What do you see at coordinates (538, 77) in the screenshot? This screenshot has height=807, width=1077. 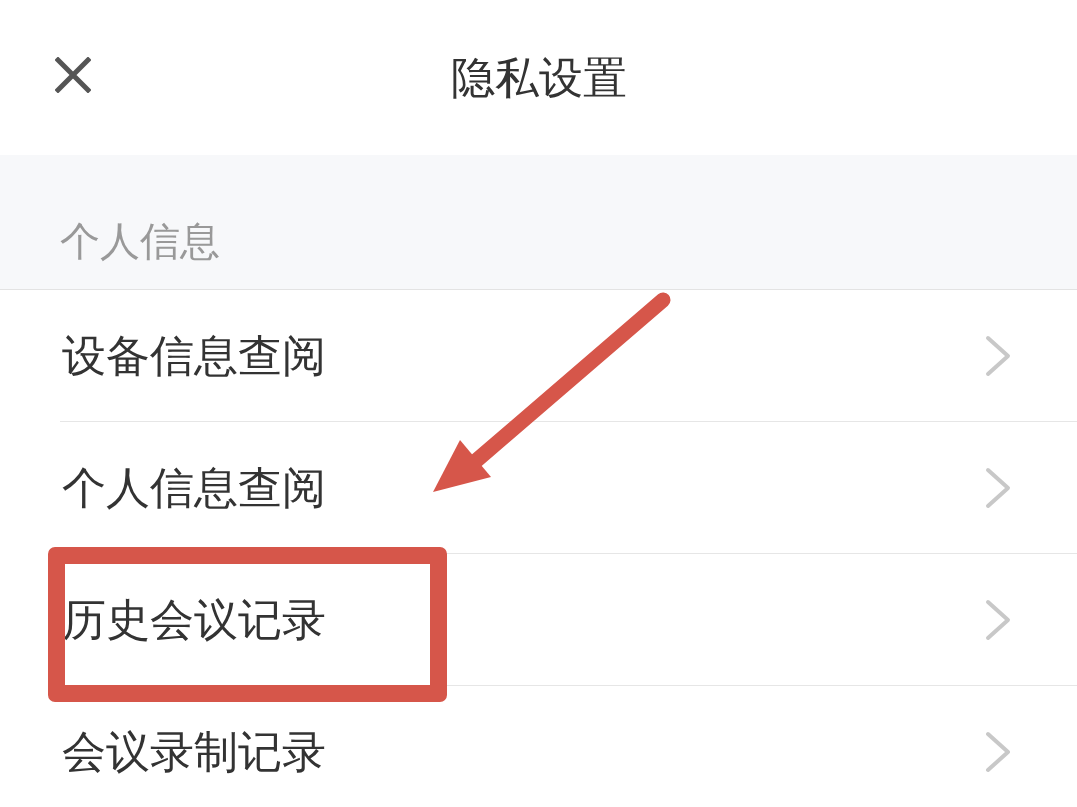 I see `page-title: 隐私设置` at bounding box center [538, 77].